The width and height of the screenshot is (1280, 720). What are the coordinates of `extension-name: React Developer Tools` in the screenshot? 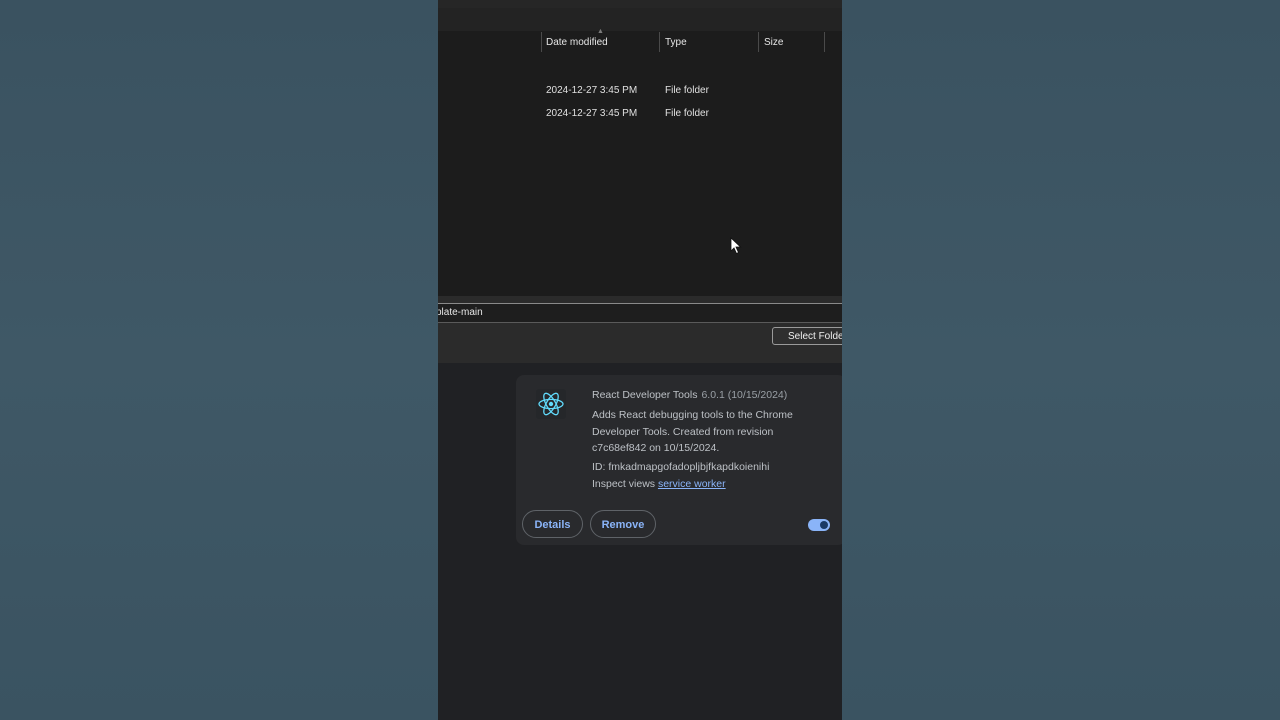 It's located at (645, 395).